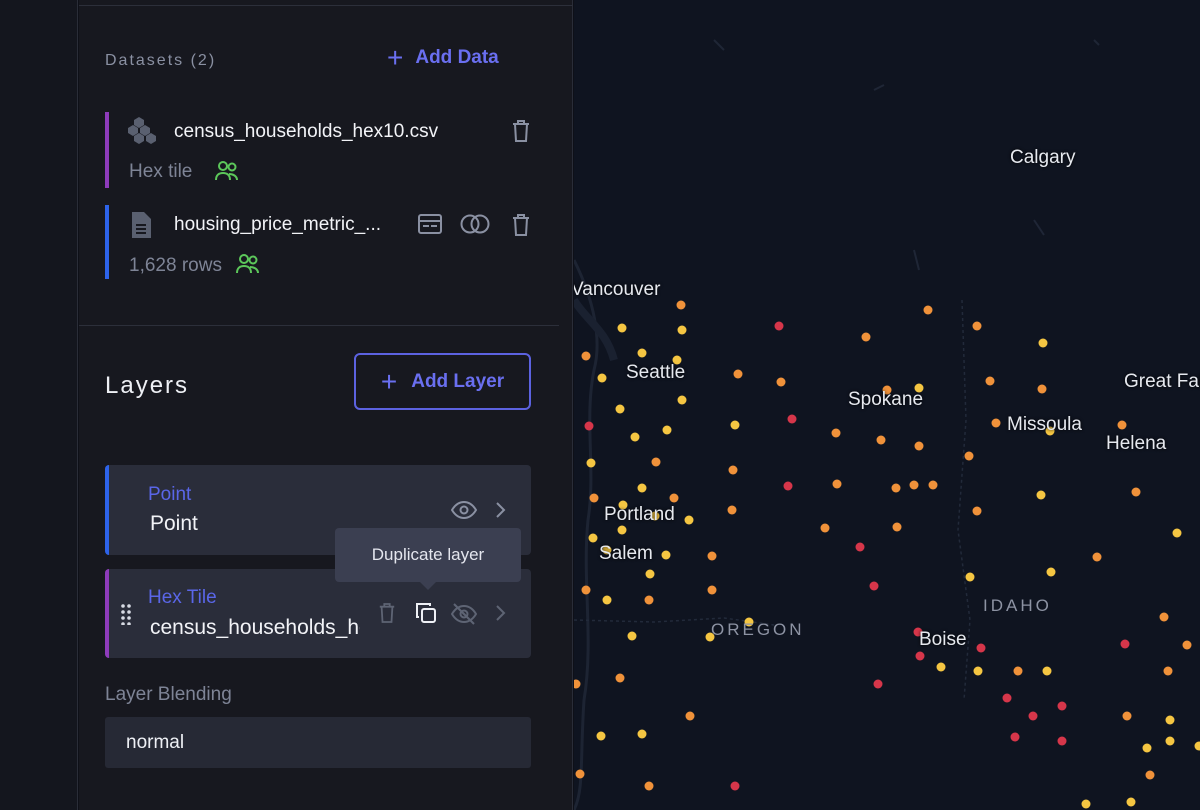  Describe the element at coordinates (170, 494) in the screenshot. I see `layer-type: Point` at that location.